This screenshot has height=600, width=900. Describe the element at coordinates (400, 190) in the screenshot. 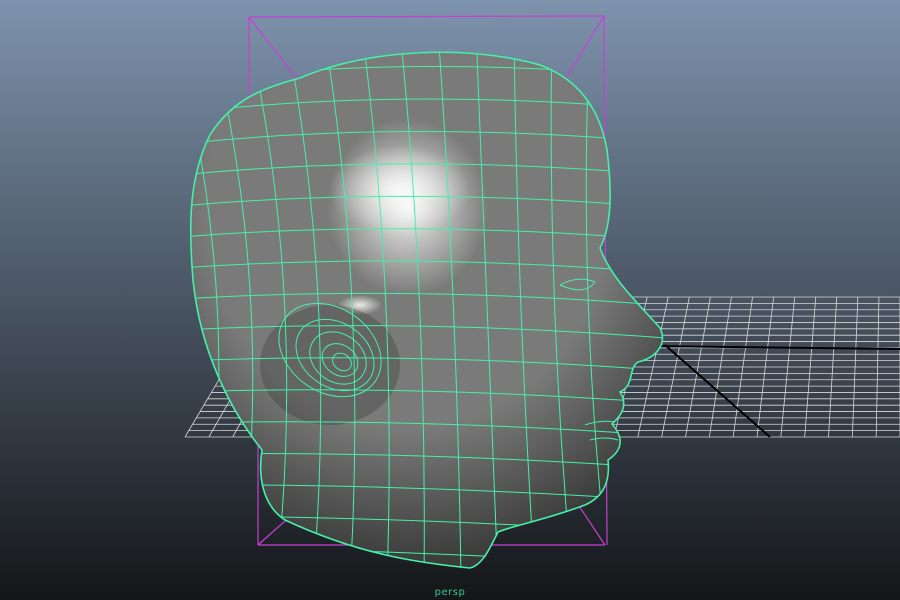

I see `specular-highlight` at that location.